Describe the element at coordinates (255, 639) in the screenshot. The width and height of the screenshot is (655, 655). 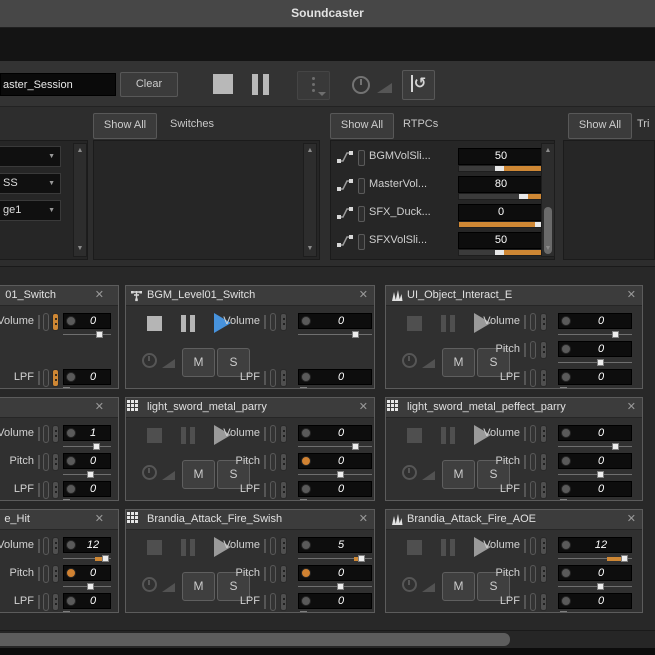
I see `scrollbar-thumb` at that location.